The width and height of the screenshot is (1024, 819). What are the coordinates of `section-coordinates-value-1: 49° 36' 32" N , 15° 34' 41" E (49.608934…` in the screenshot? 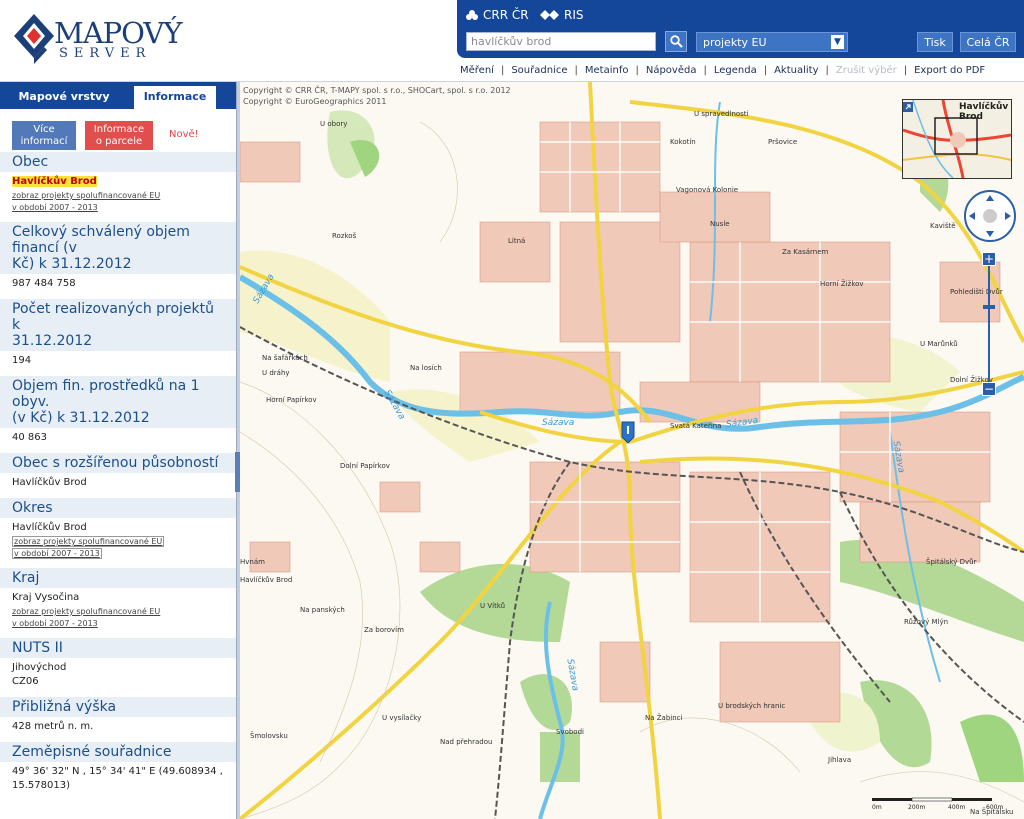 It's located at (117, 771).